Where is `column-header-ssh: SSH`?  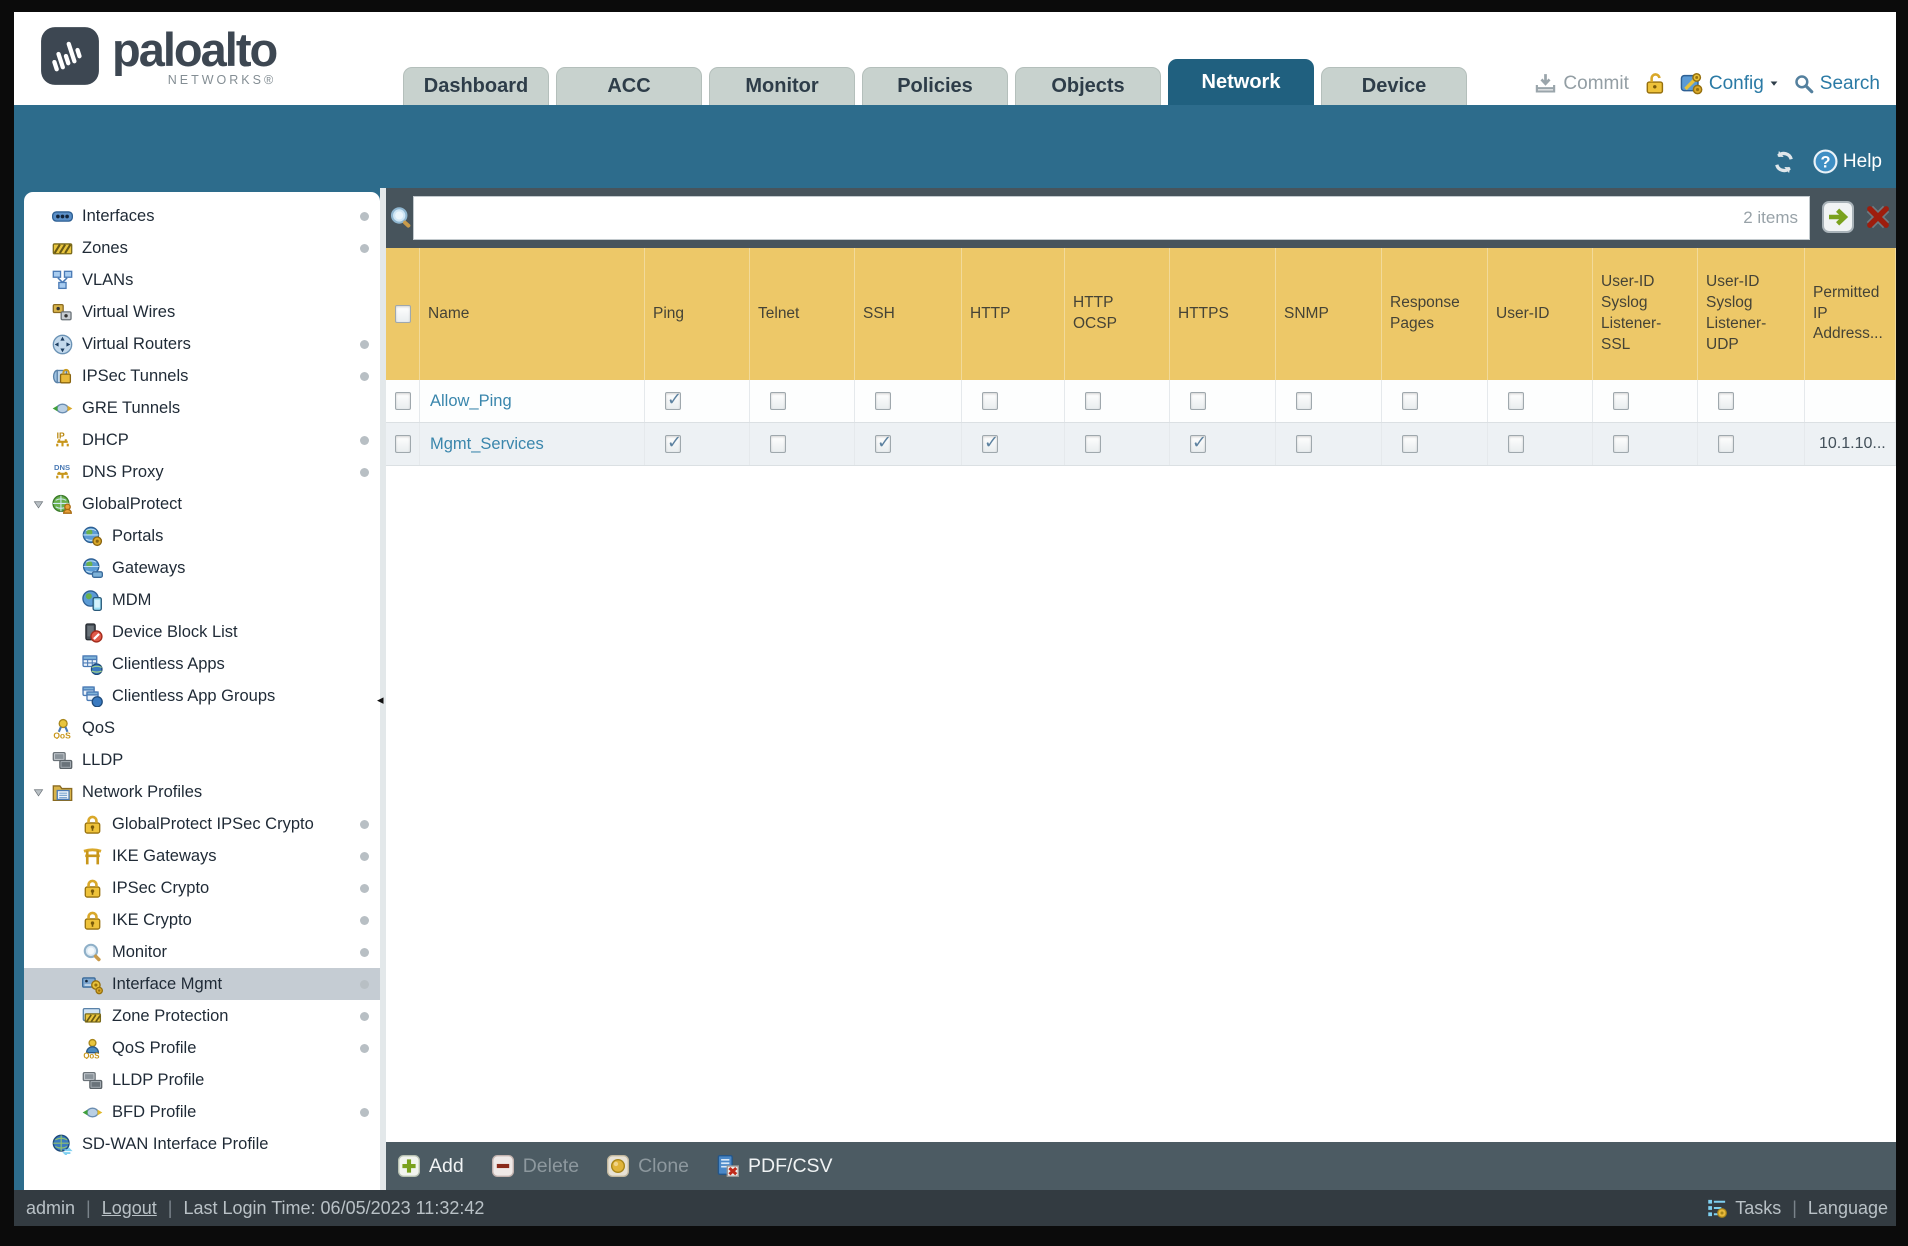
column-header-ssh: SSH is located at coordinates (908, 314).